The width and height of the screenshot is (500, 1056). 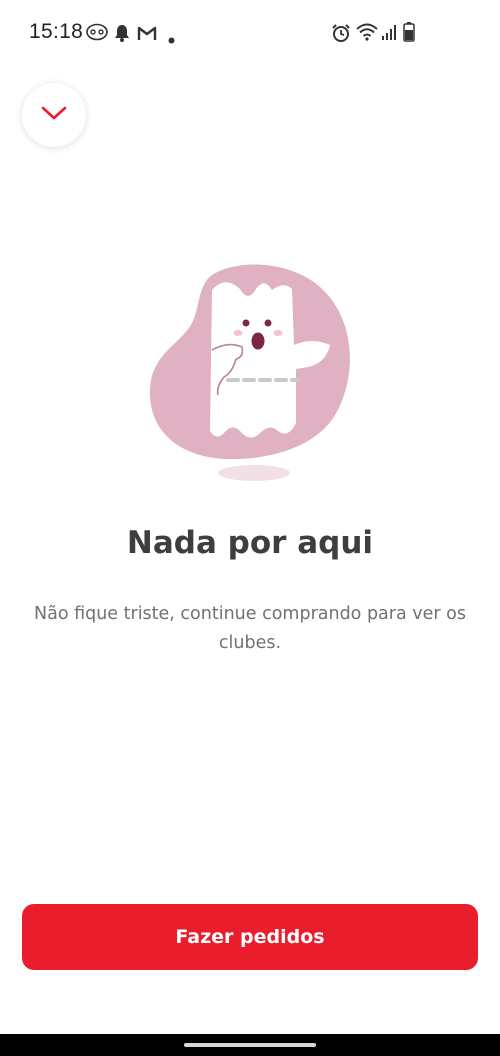 I want to click on empty-state-illustration, so click(x=250, y=372).